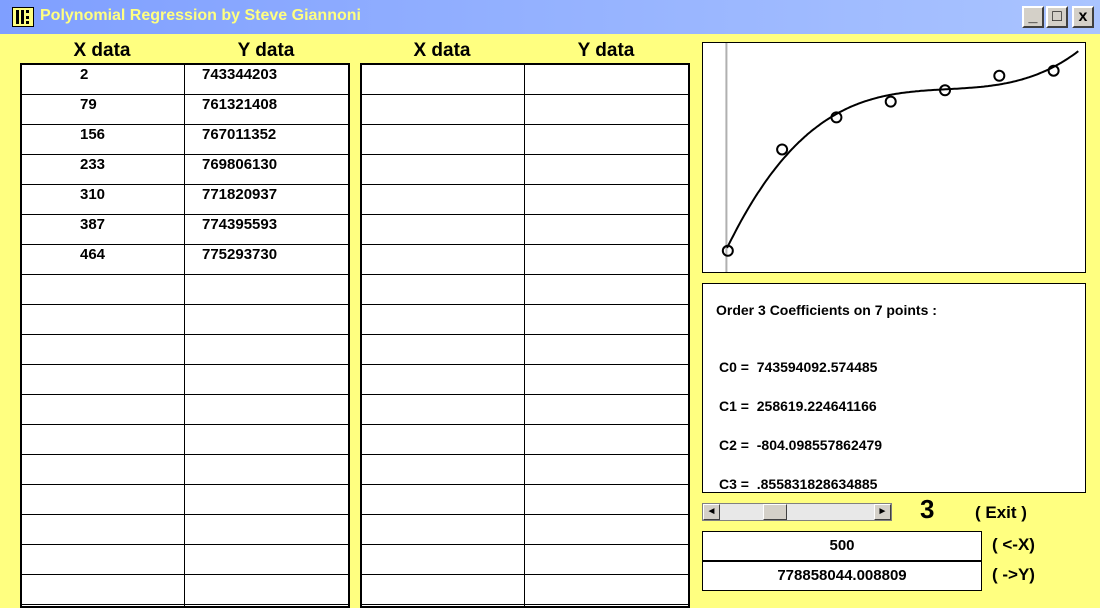 The width and height of the screenshot is (1100, 608). I want to click on left-x-cell: 233, so click(103, 169).